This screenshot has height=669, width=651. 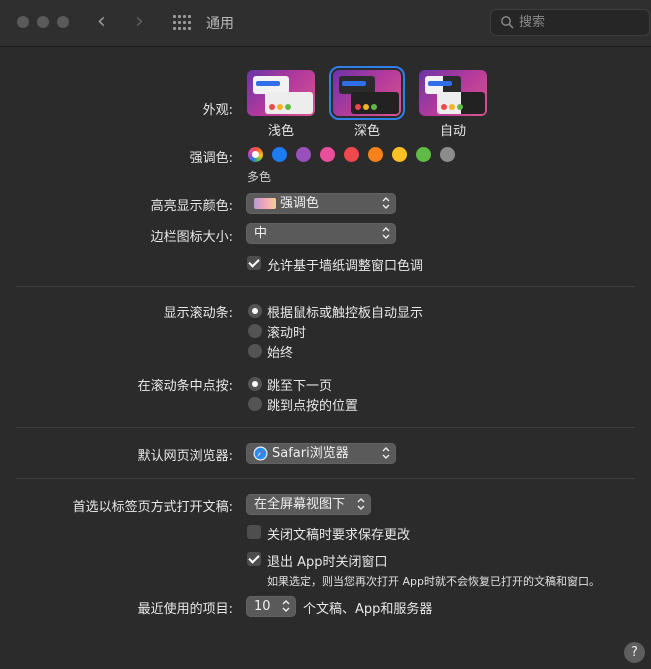 I want to click on accent-selected-name: 多色, so click(x=259, y=177).